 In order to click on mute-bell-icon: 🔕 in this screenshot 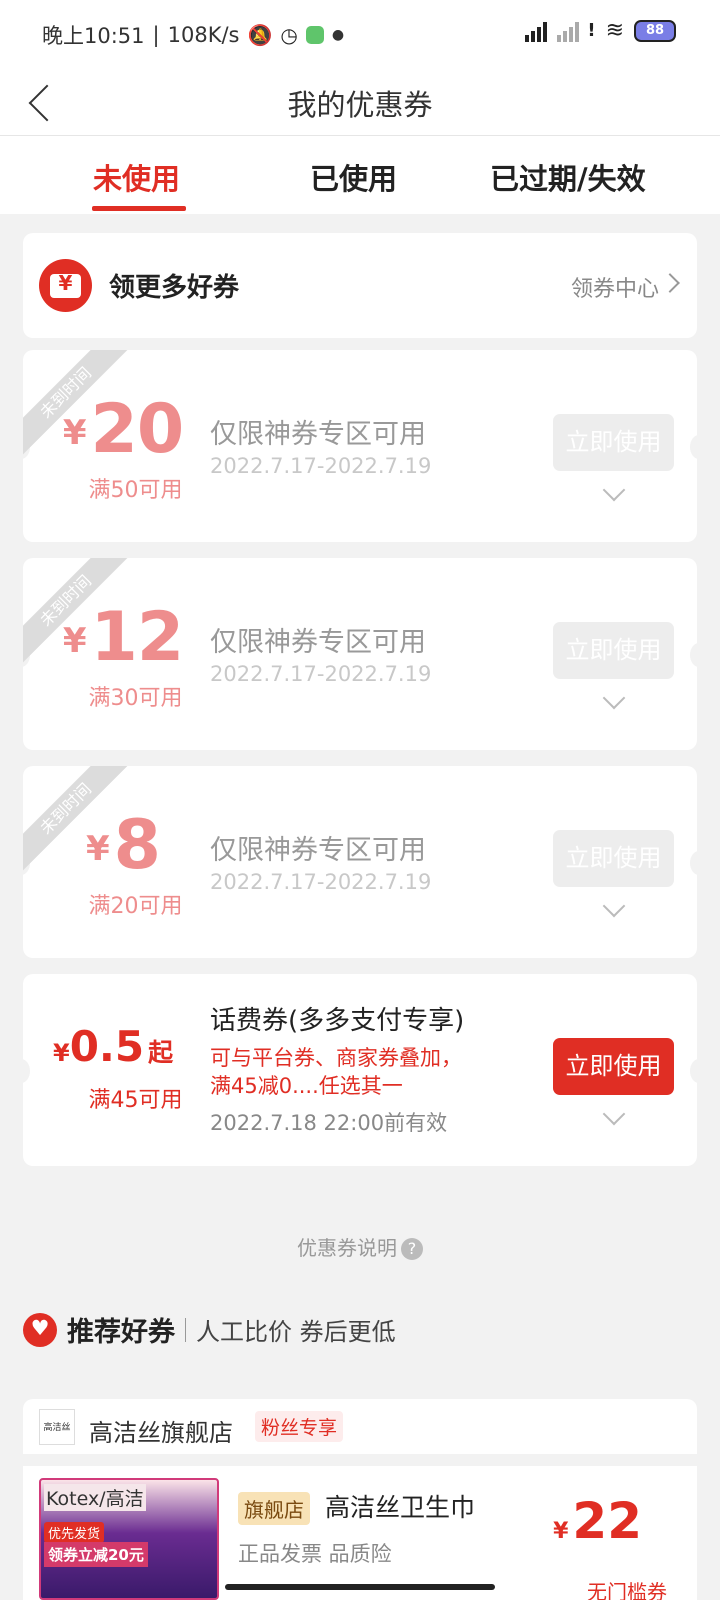, I will do `click(260, 35)`.